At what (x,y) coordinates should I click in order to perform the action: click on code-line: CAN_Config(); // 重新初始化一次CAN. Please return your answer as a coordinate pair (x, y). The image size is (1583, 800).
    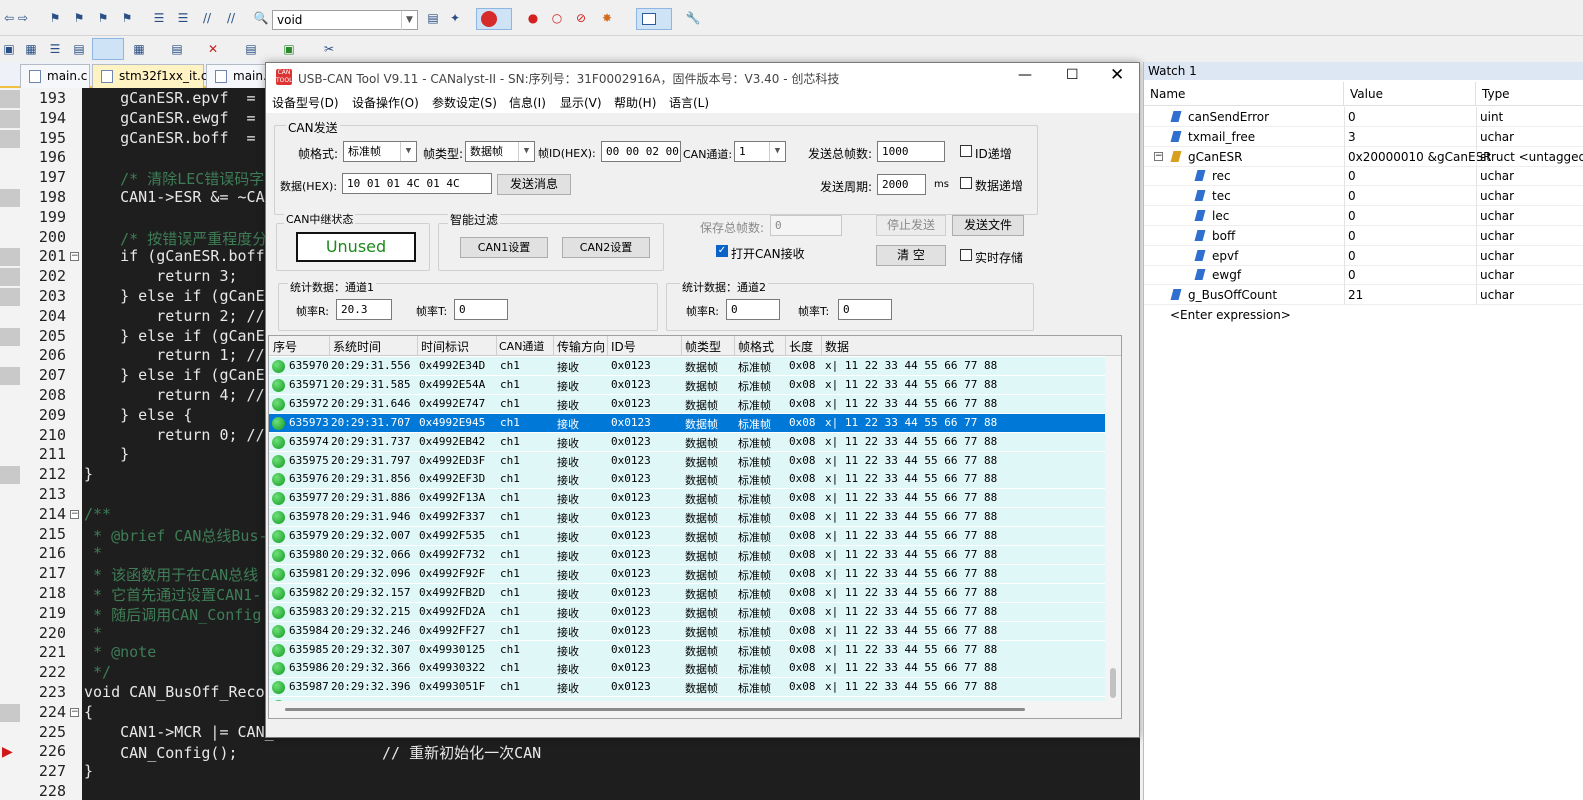
    Looking at the image, I should click on (312, 752).